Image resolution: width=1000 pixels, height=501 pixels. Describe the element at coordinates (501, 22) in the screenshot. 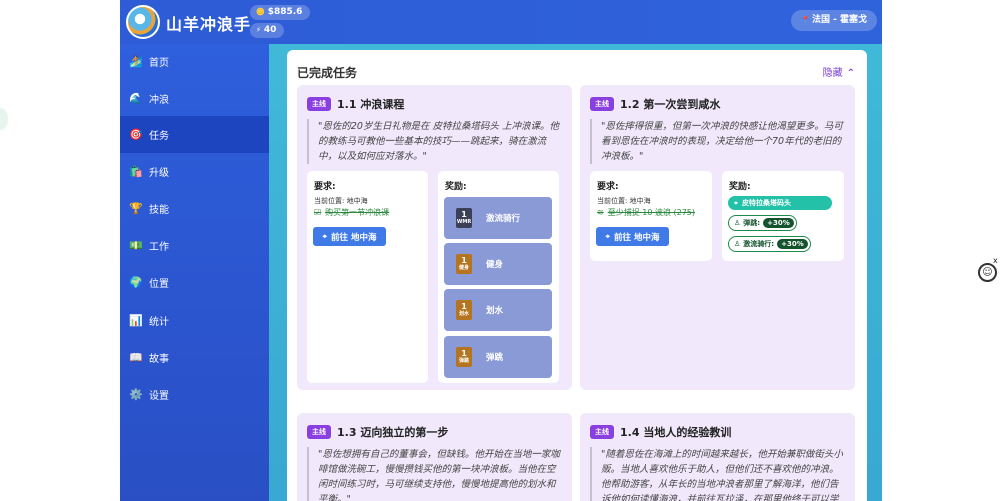

I see `app-header: 山羊冲浪手 🪙 $885.6 ⚡ 40 📍 法国 - 霍塞戈` at that location.